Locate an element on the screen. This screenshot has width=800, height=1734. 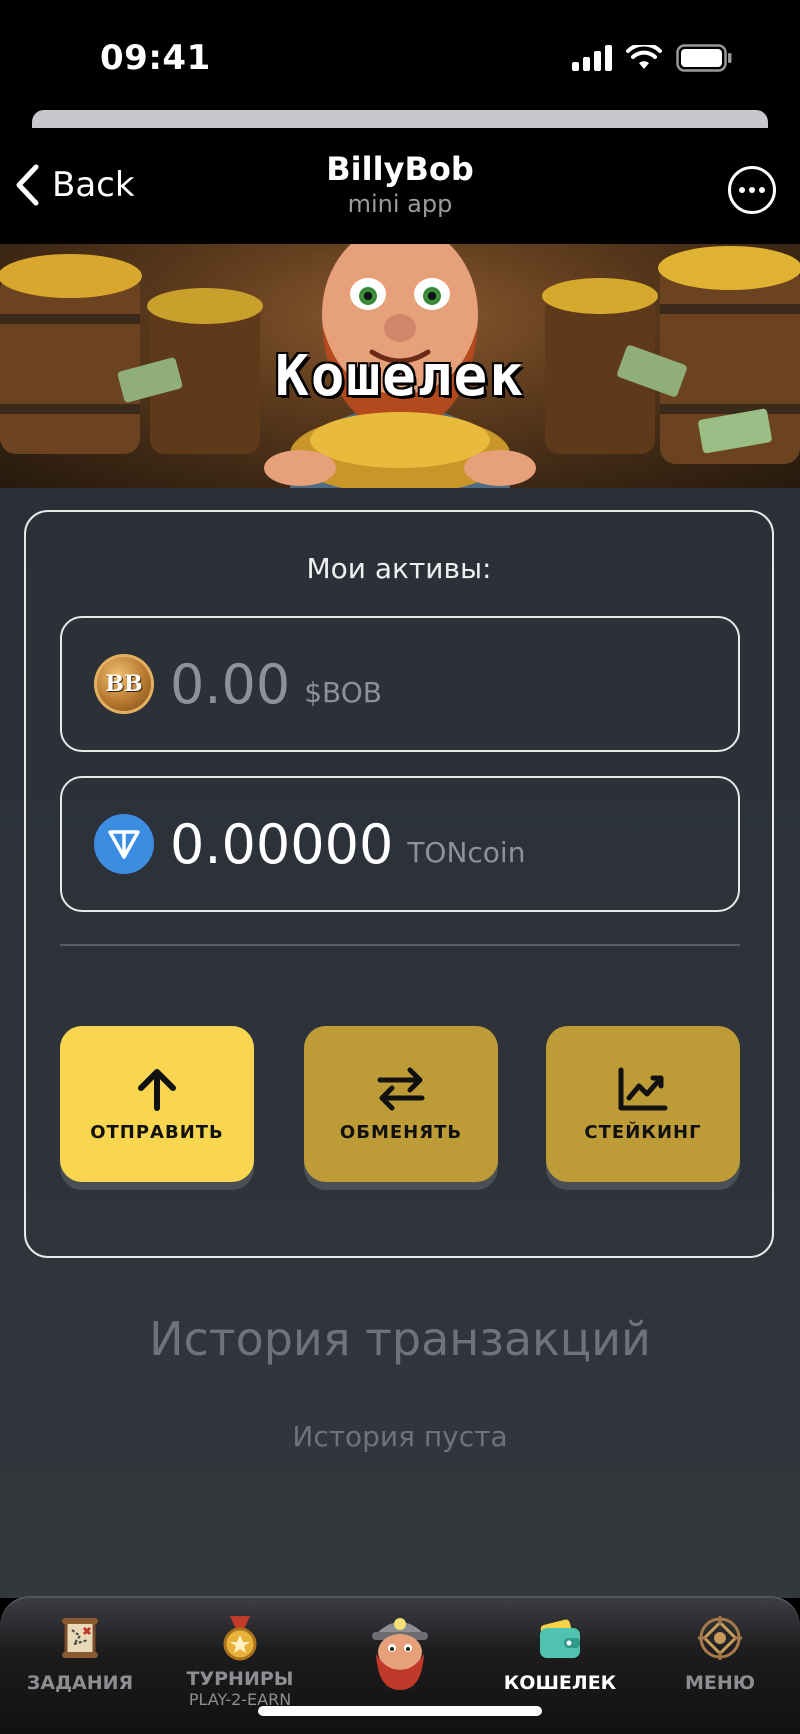
header-titles: BillyBob mini app is located at coordinates (400, 184).